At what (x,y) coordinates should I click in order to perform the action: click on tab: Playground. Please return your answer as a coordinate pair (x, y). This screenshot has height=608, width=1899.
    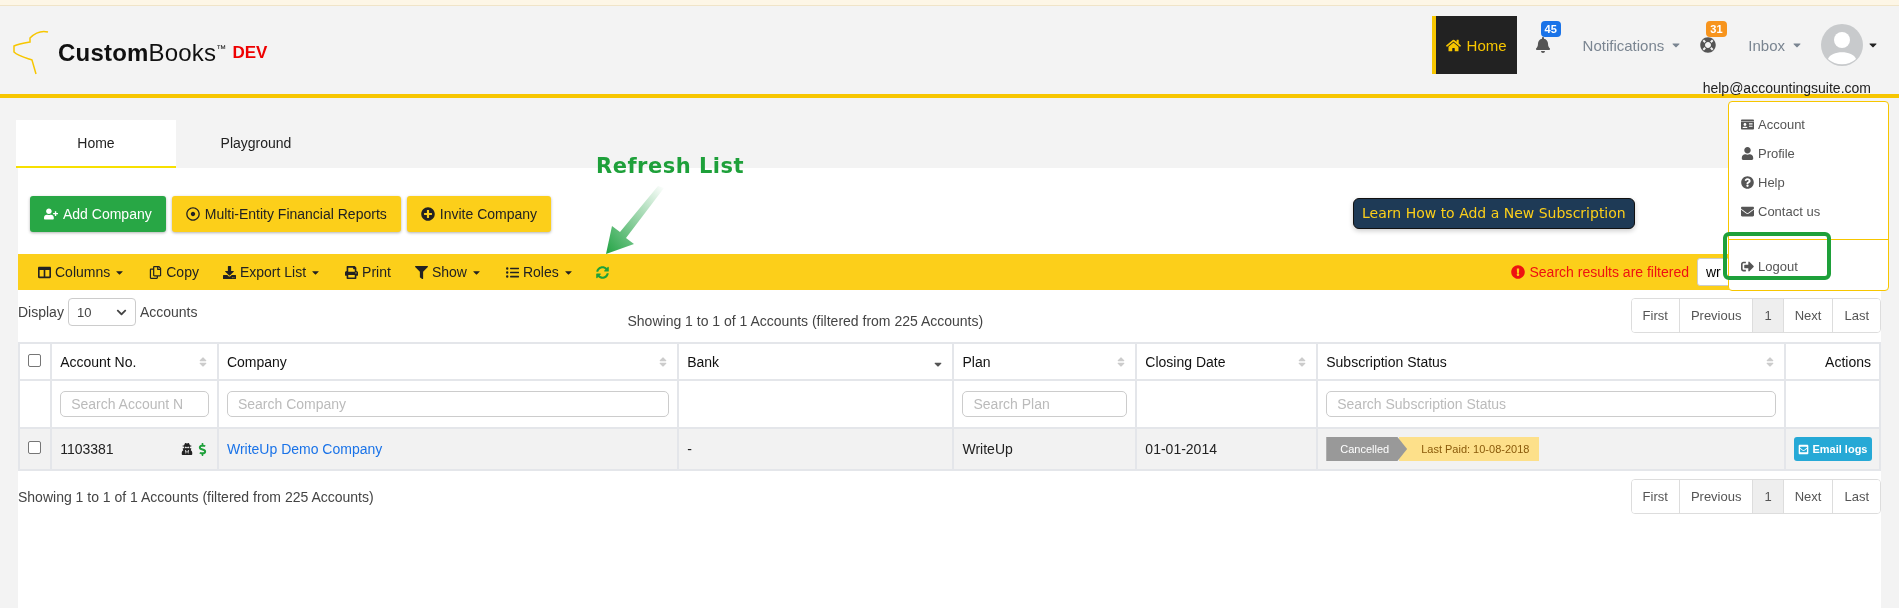
    Looking at the image, I should click on (256, 144).